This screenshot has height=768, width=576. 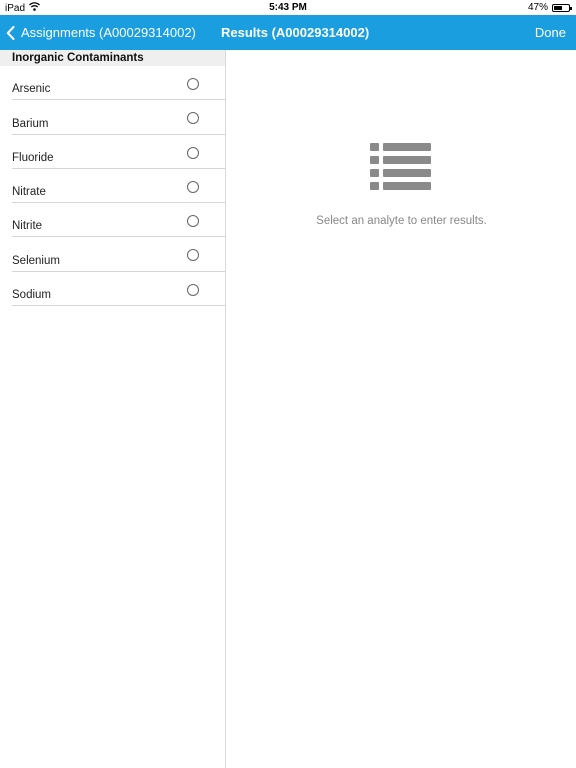 I want to click on page-title: Results (A00029314002), so click(x=295, y=32).